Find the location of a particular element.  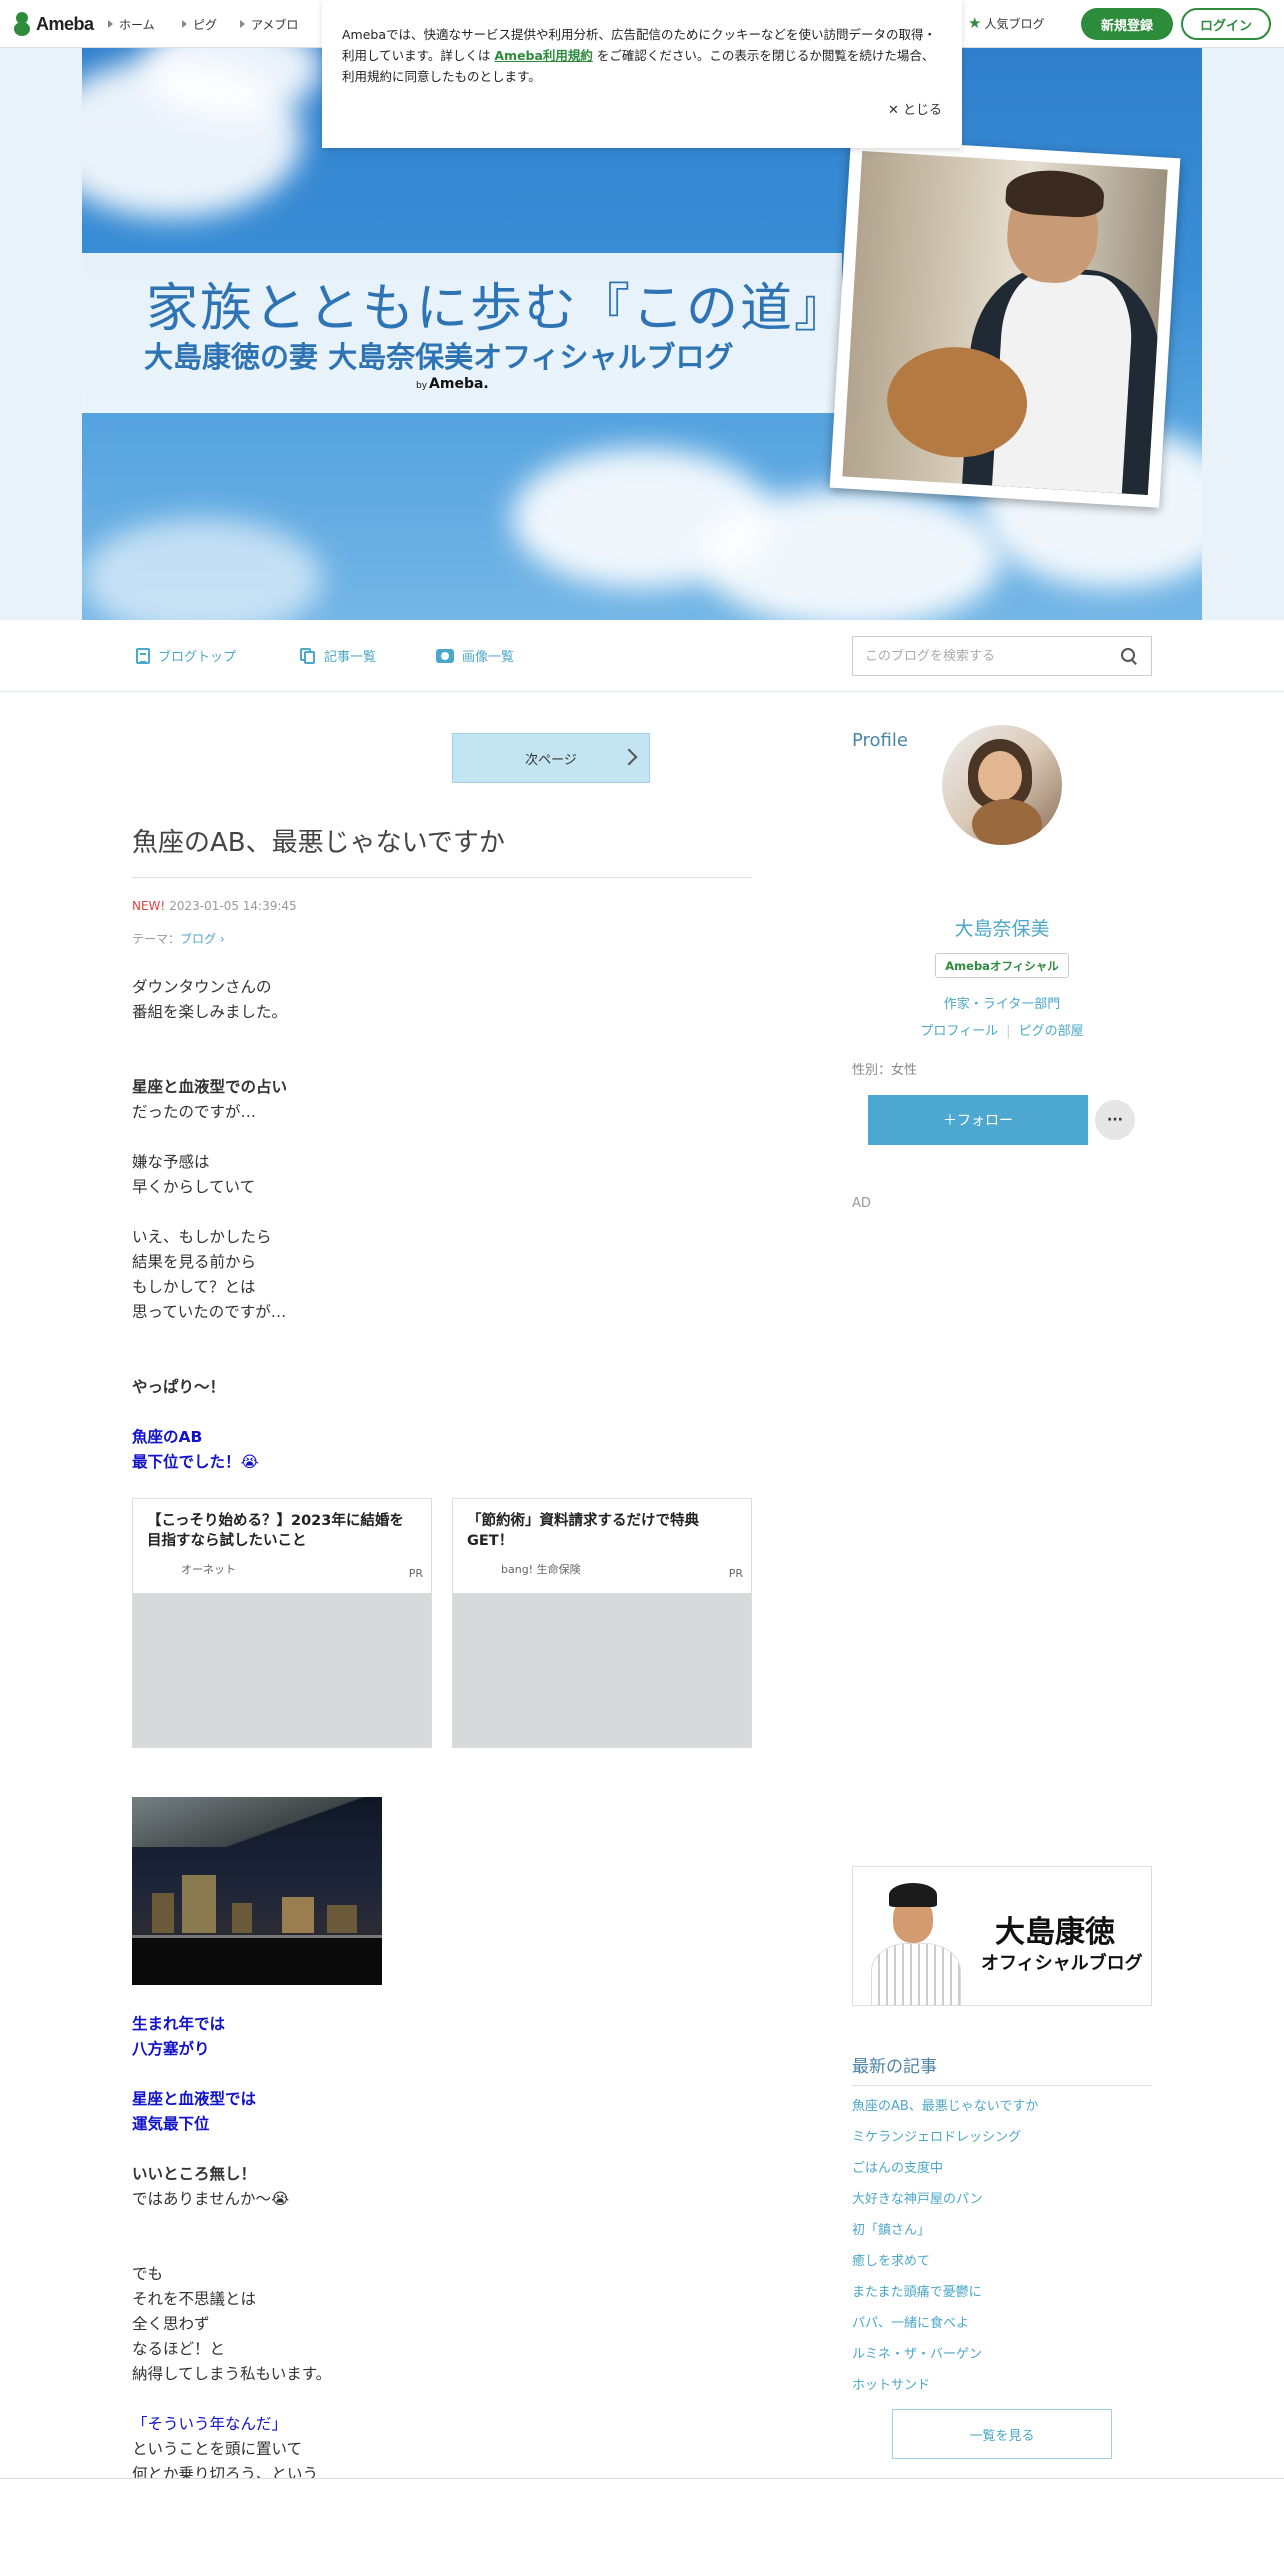

terms-link: Ameba利用規約 is located at coordinates (543, 55).